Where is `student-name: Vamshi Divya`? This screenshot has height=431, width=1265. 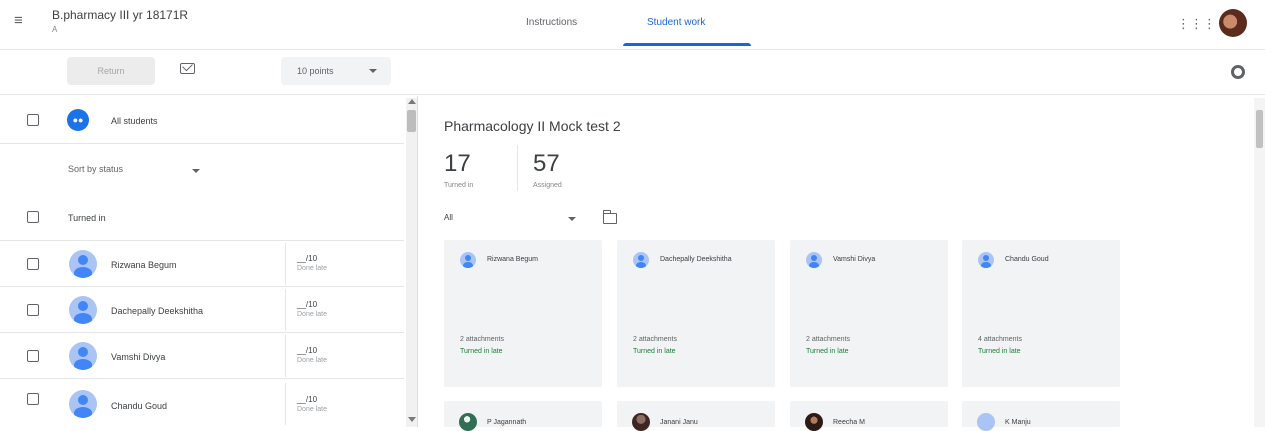
student-name: Vamshi Divya is located at coordinates (138, 357).